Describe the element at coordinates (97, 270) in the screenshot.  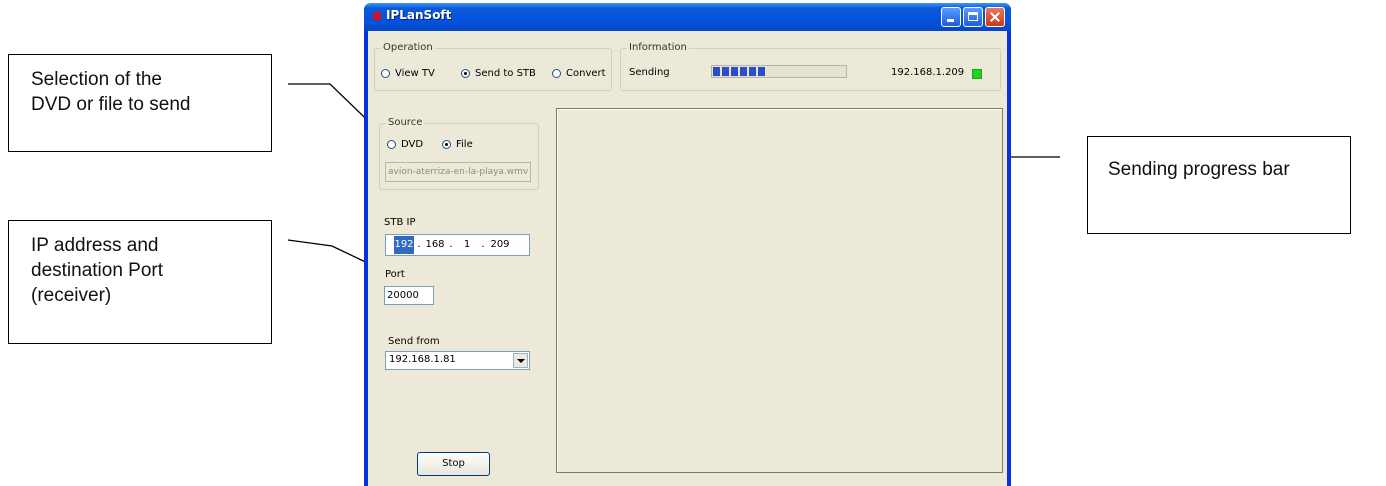
I see `network-callout-line-2: destination Port` at that location.